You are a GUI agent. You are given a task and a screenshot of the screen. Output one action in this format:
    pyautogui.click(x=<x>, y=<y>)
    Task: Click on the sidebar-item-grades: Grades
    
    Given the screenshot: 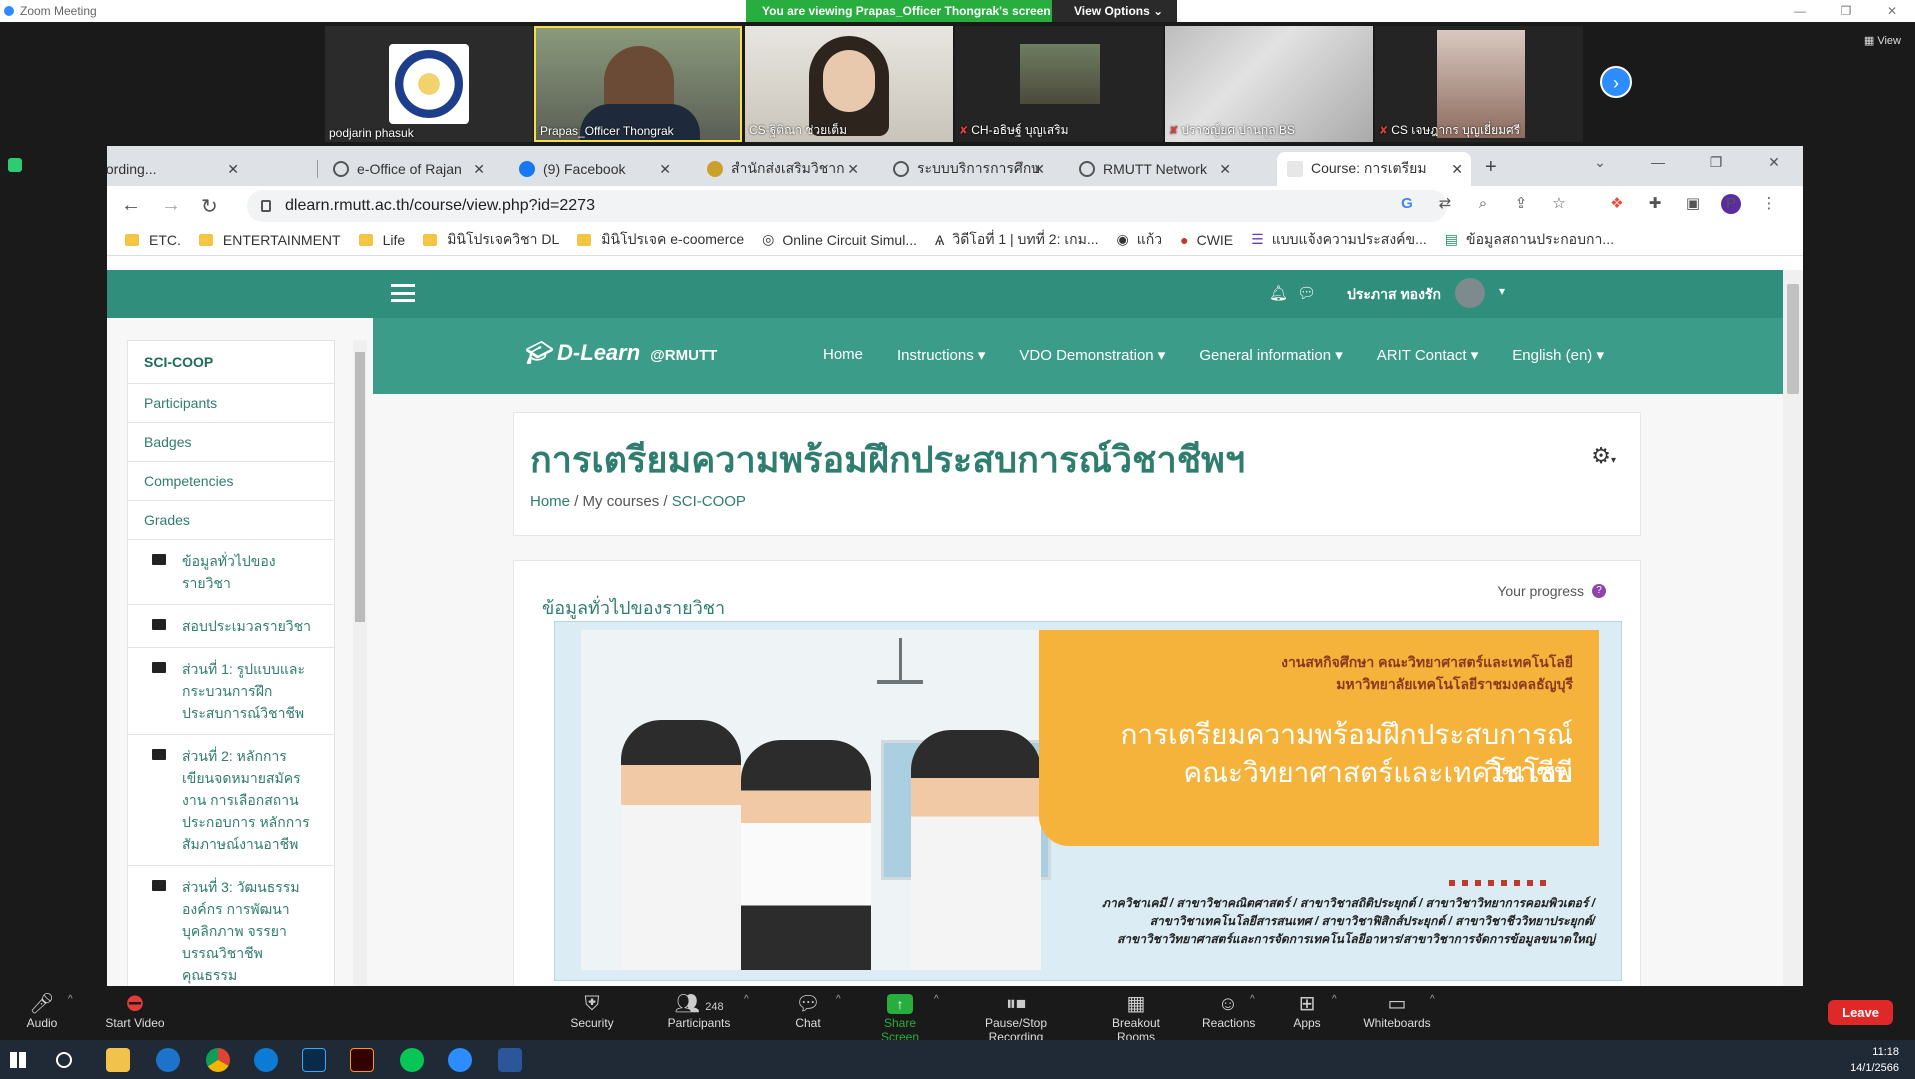 What is the action you would take?
    pyautogui.click(x=231, y=519)
    